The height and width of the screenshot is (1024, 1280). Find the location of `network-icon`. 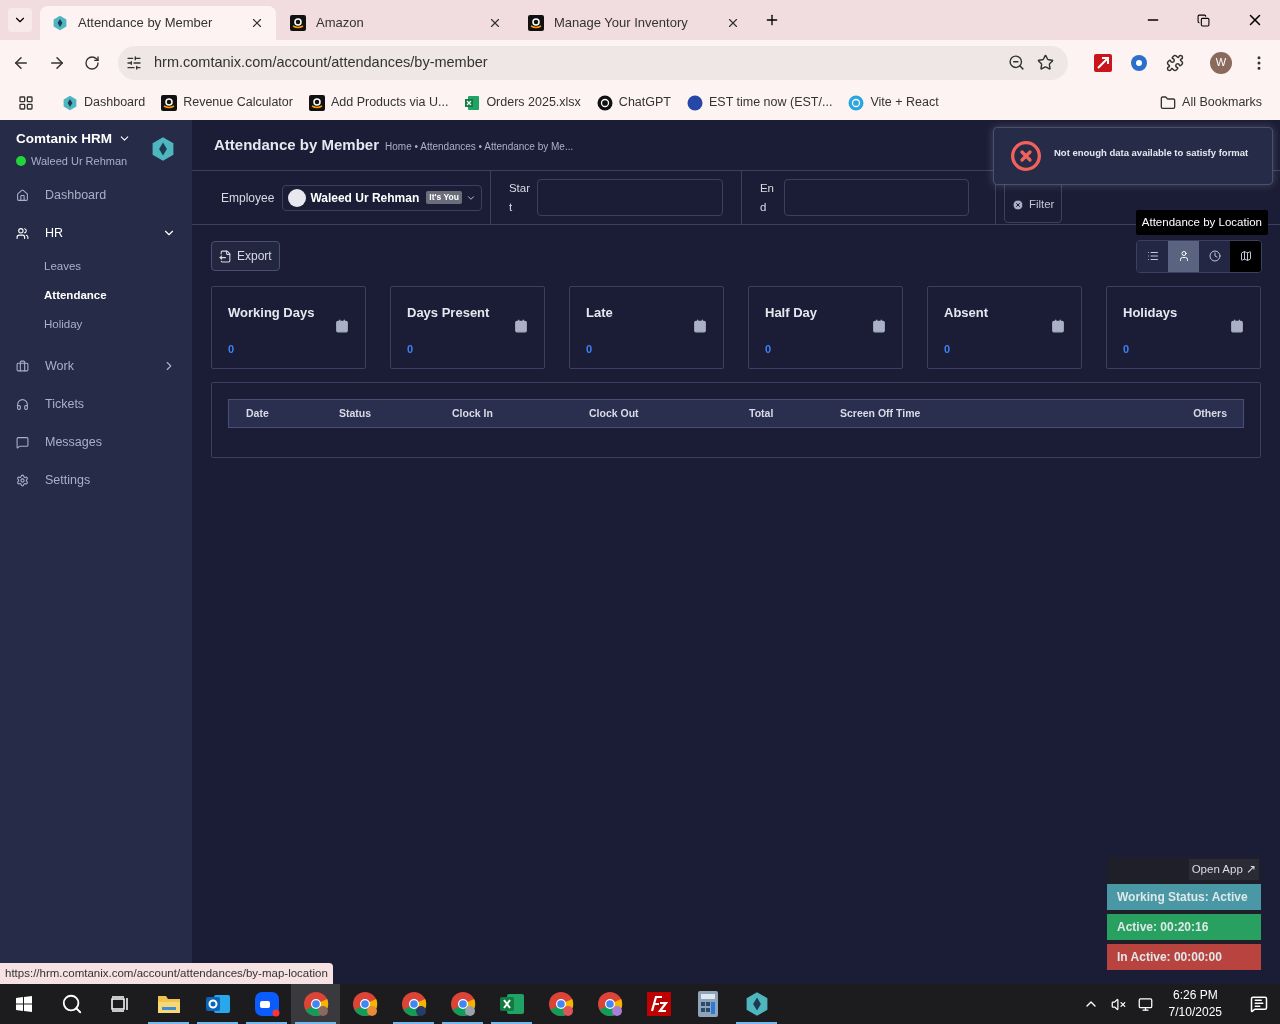

network-icon is located at coordinates (1145, 1004).